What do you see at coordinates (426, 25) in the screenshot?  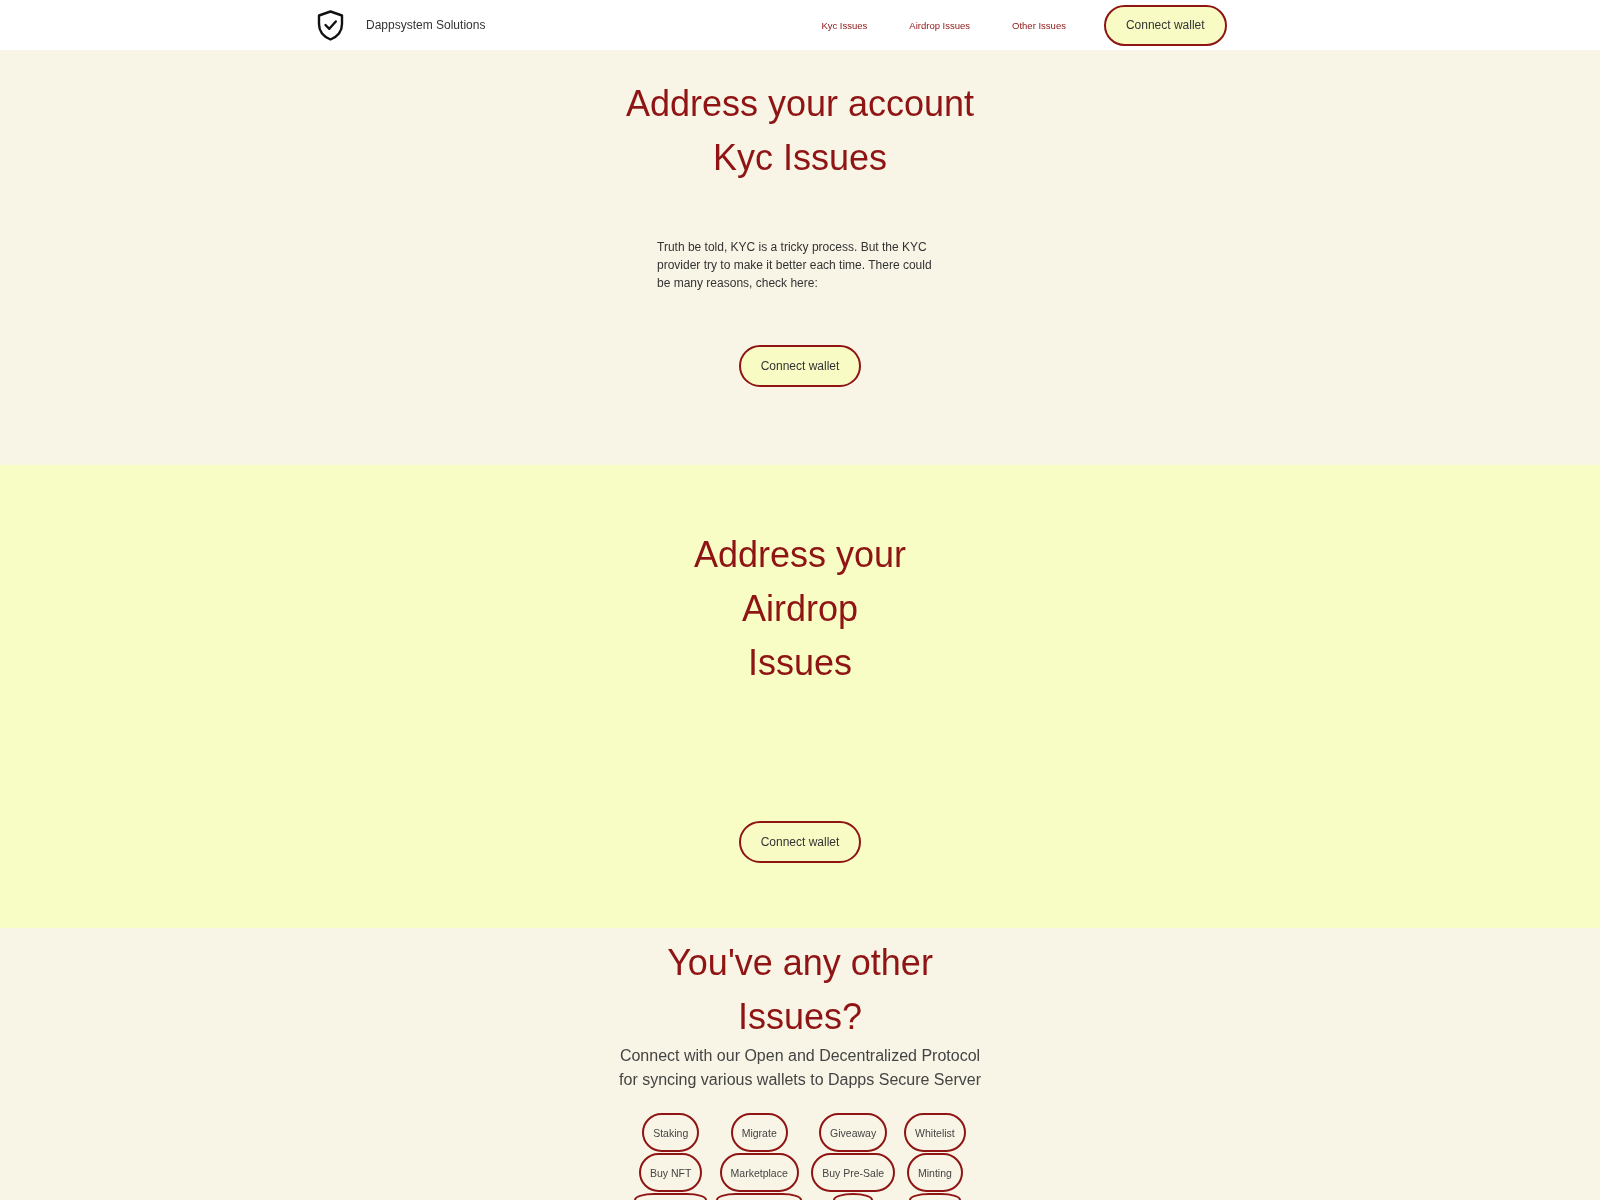 I see `brand-name: Dappsystem Solutions` at bounding box center [426, 25].